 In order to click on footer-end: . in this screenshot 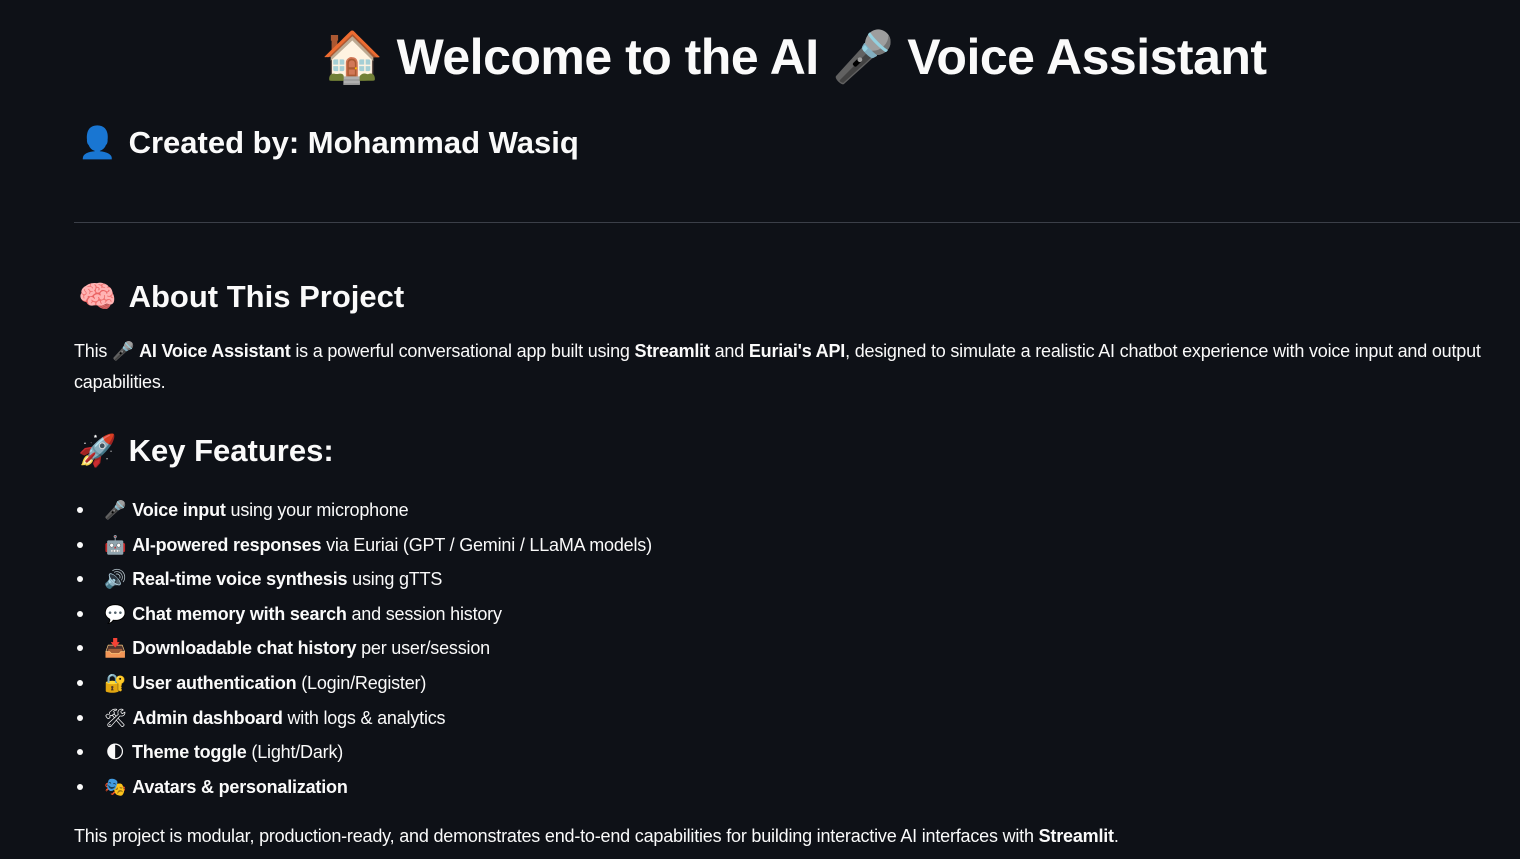, I will do `click(1116, 836)`.